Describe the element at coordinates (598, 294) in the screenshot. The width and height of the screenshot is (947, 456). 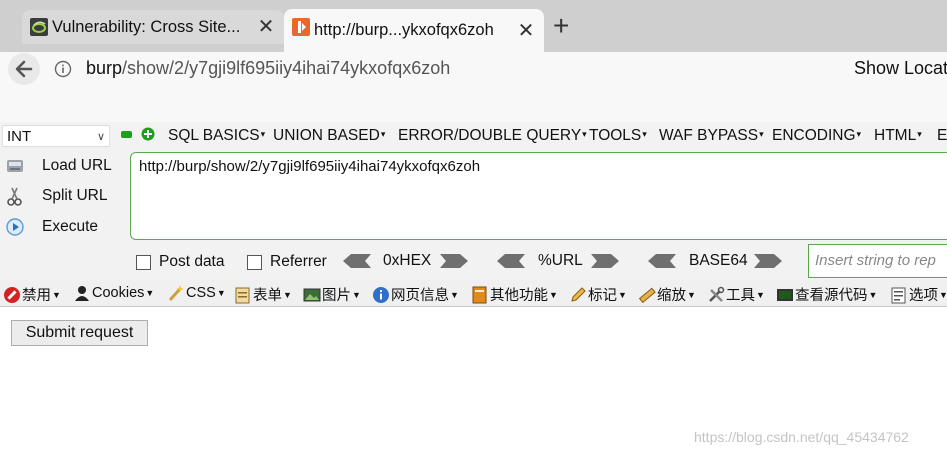
I see `toolbar-outline: 标记 ▼` at that location.